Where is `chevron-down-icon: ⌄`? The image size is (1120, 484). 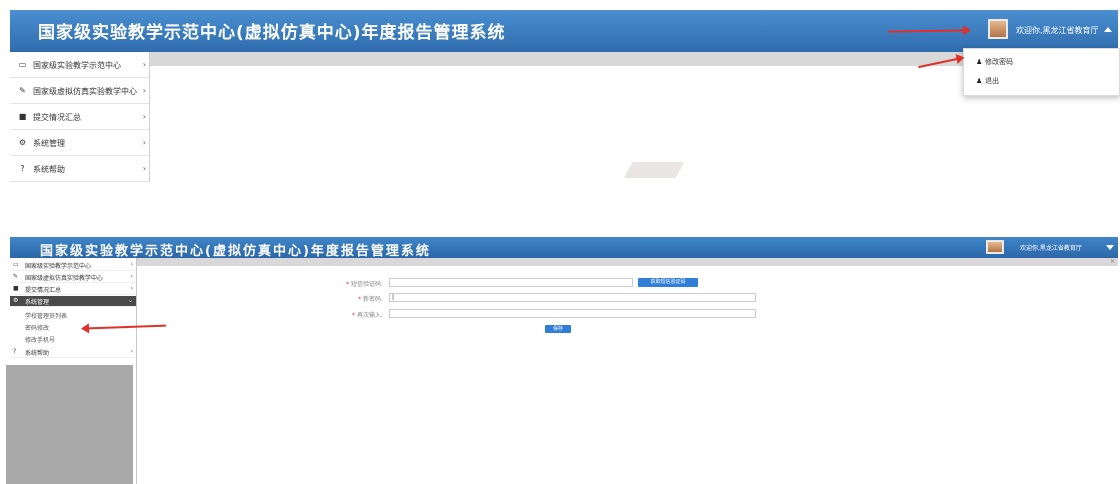 chevron-down-icon: ⌄ is located at coordinates (130, 300).